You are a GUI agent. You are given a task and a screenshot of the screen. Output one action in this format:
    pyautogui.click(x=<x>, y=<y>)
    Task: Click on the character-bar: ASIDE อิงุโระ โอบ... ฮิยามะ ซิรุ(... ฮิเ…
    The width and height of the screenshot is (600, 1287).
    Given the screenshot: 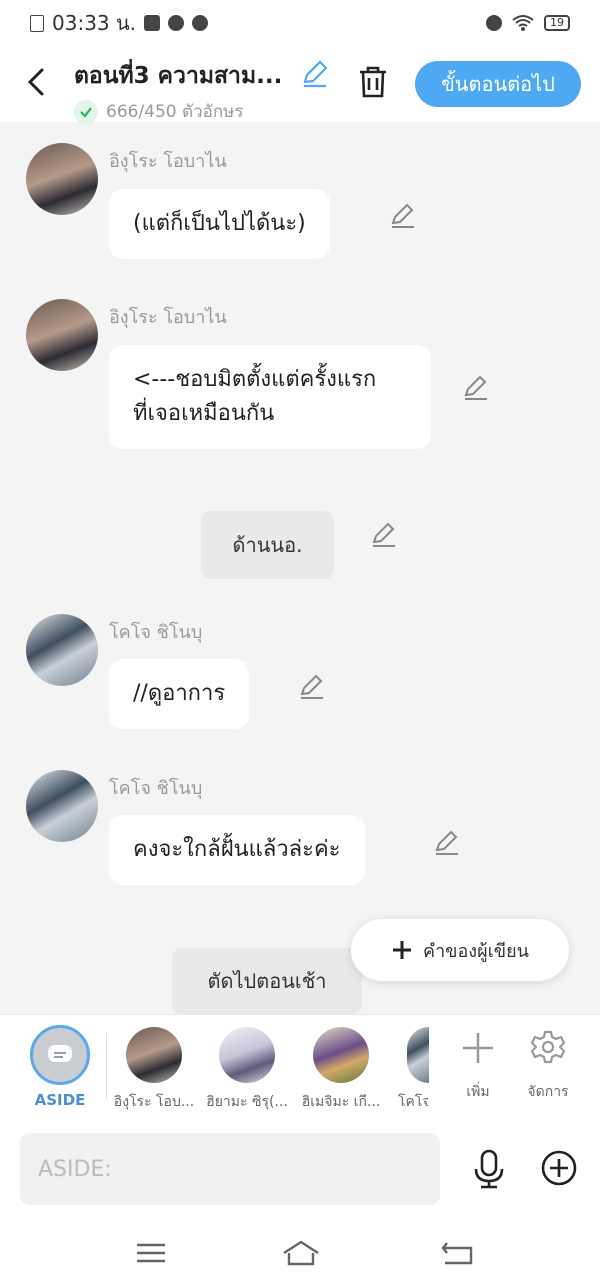 What is the action you would take?
    pyautogui.click(x=300, y=1067)
    